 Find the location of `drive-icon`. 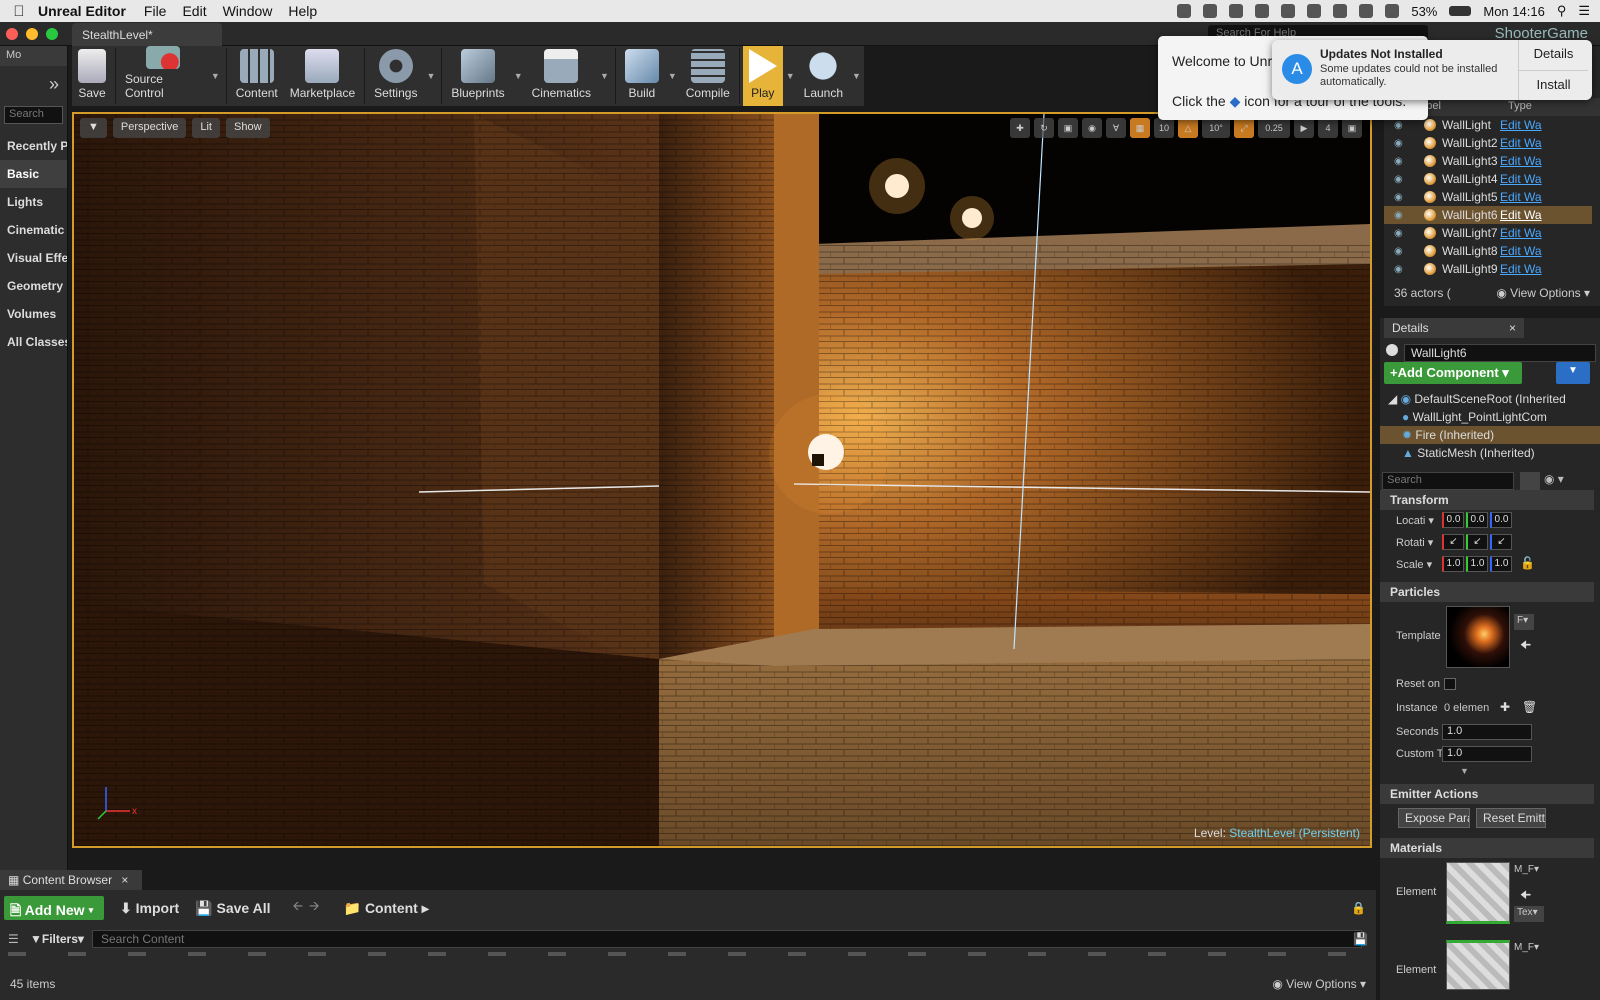

drive-icon is located at coordinates (1314, 11).